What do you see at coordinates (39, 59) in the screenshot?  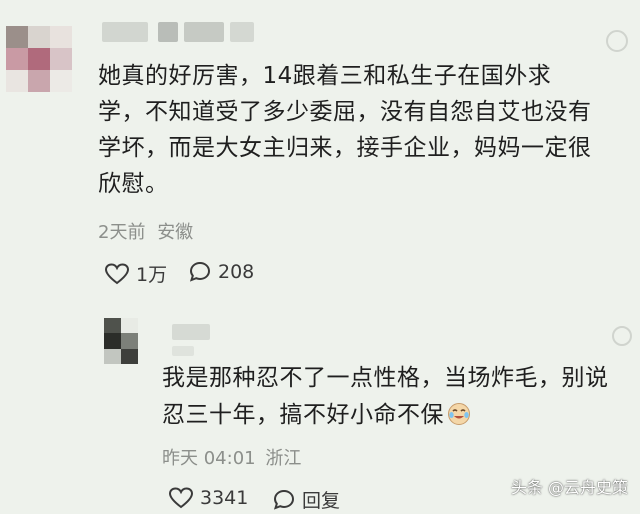 I see `commenter-avatar` at bounding box center [39, 59].